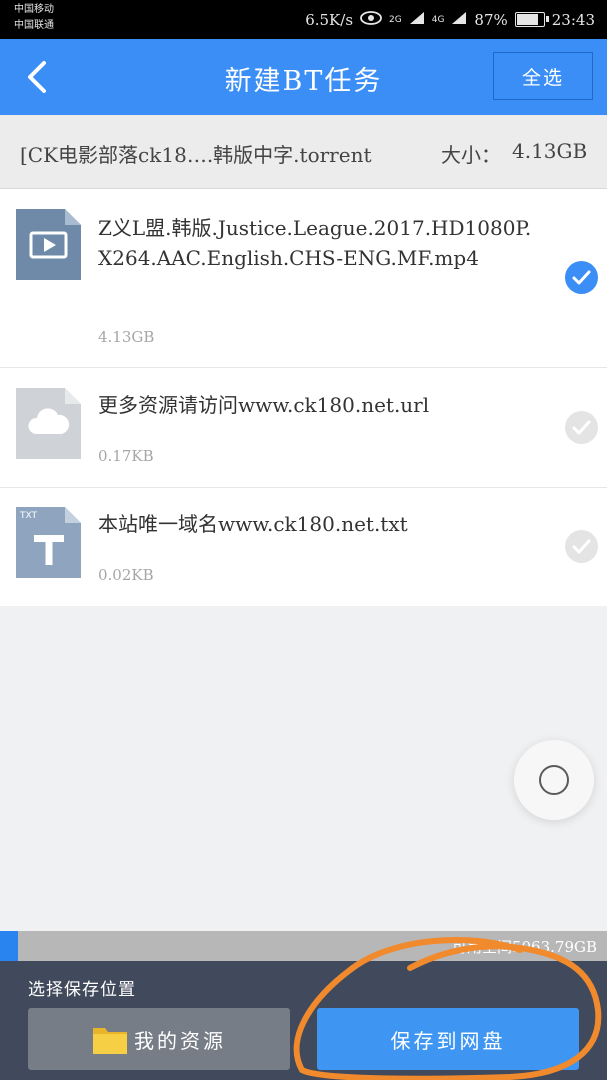 This screenshot has height=1080, width=607. Describe the element at coordinates (417, 20) in the screenshot. I see `signal-icon` at that location.